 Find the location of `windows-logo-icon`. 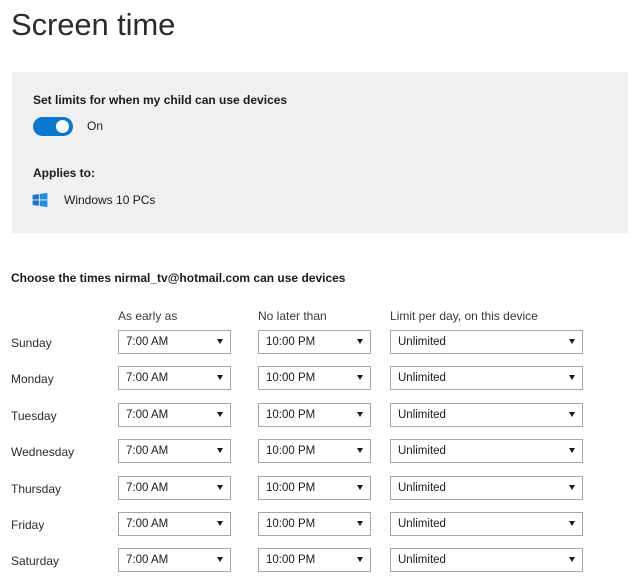

windows-logo-icon is located at coordinates (40, 200).